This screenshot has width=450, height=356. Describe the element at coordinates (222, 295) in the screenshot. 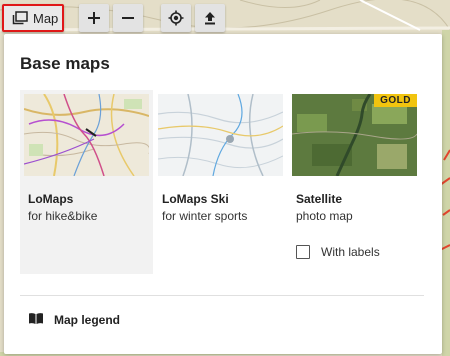

I see `divider` at that location.